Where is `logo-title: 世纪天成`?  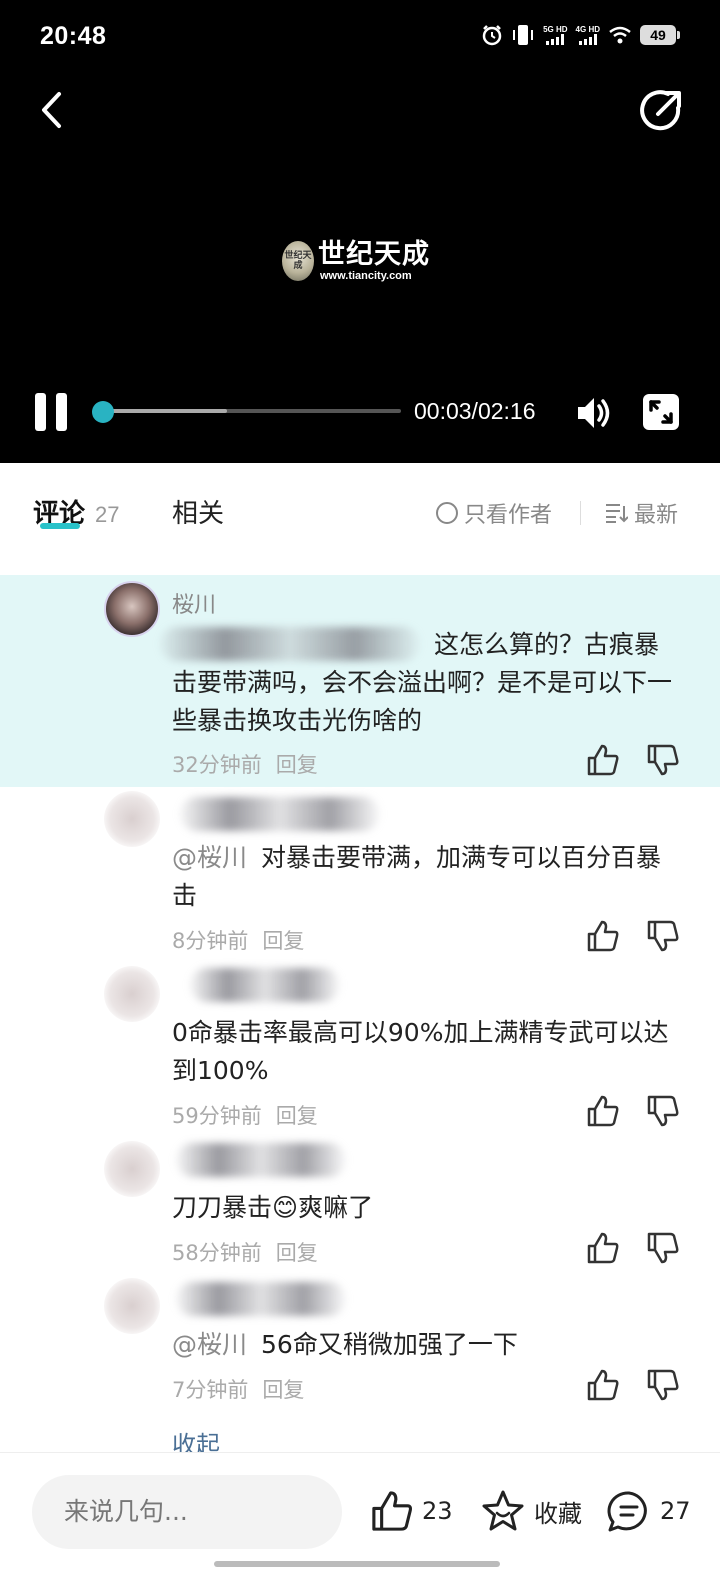
logo-title: 世纪天成 is located at coordinates (374, 254).